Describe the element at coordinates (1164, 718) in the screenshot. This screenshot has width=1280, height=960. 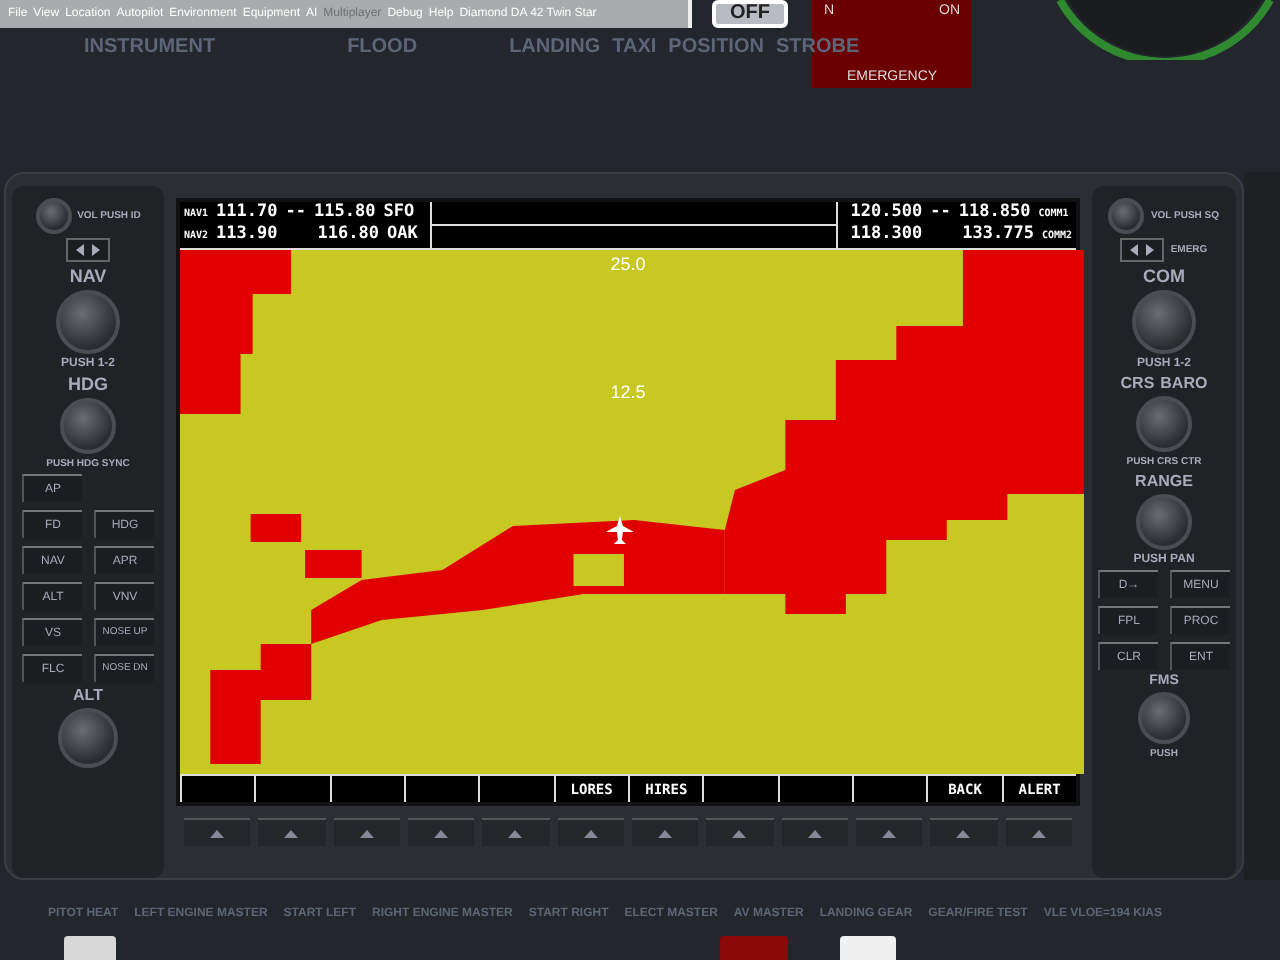
I see `fms-knob` at that location.